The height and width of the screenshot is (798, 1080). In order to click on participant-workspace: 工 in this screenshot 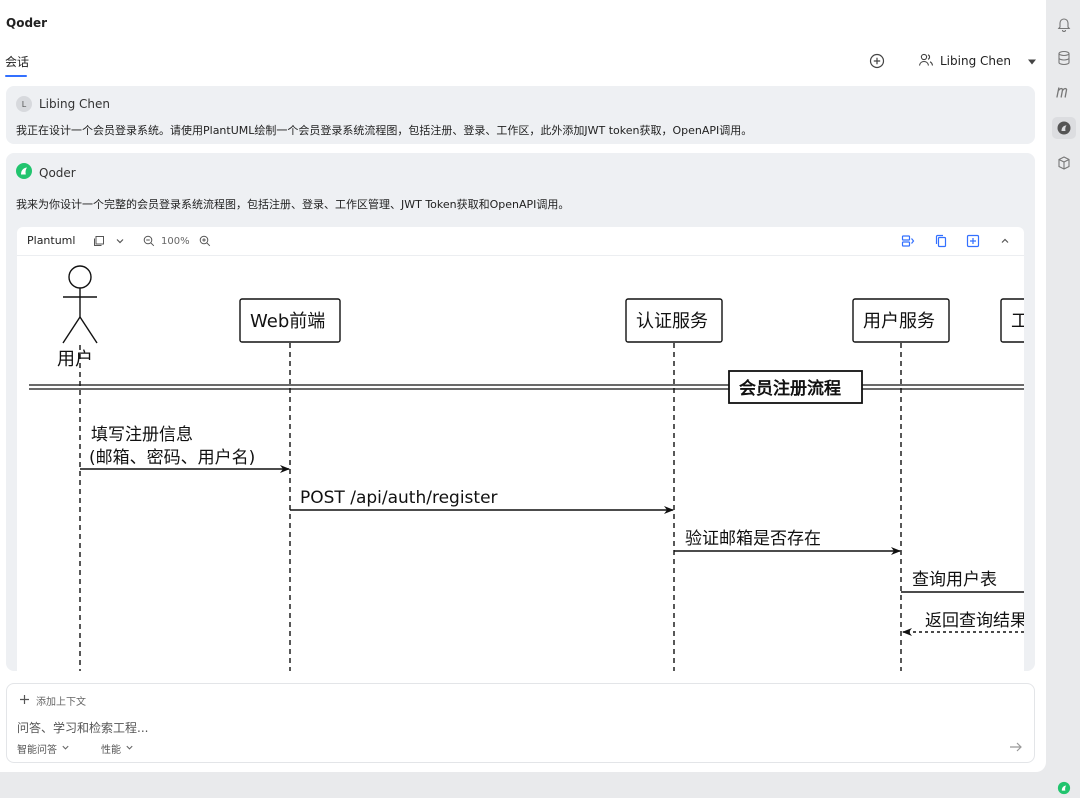, I will do `click(1012, 320)`.